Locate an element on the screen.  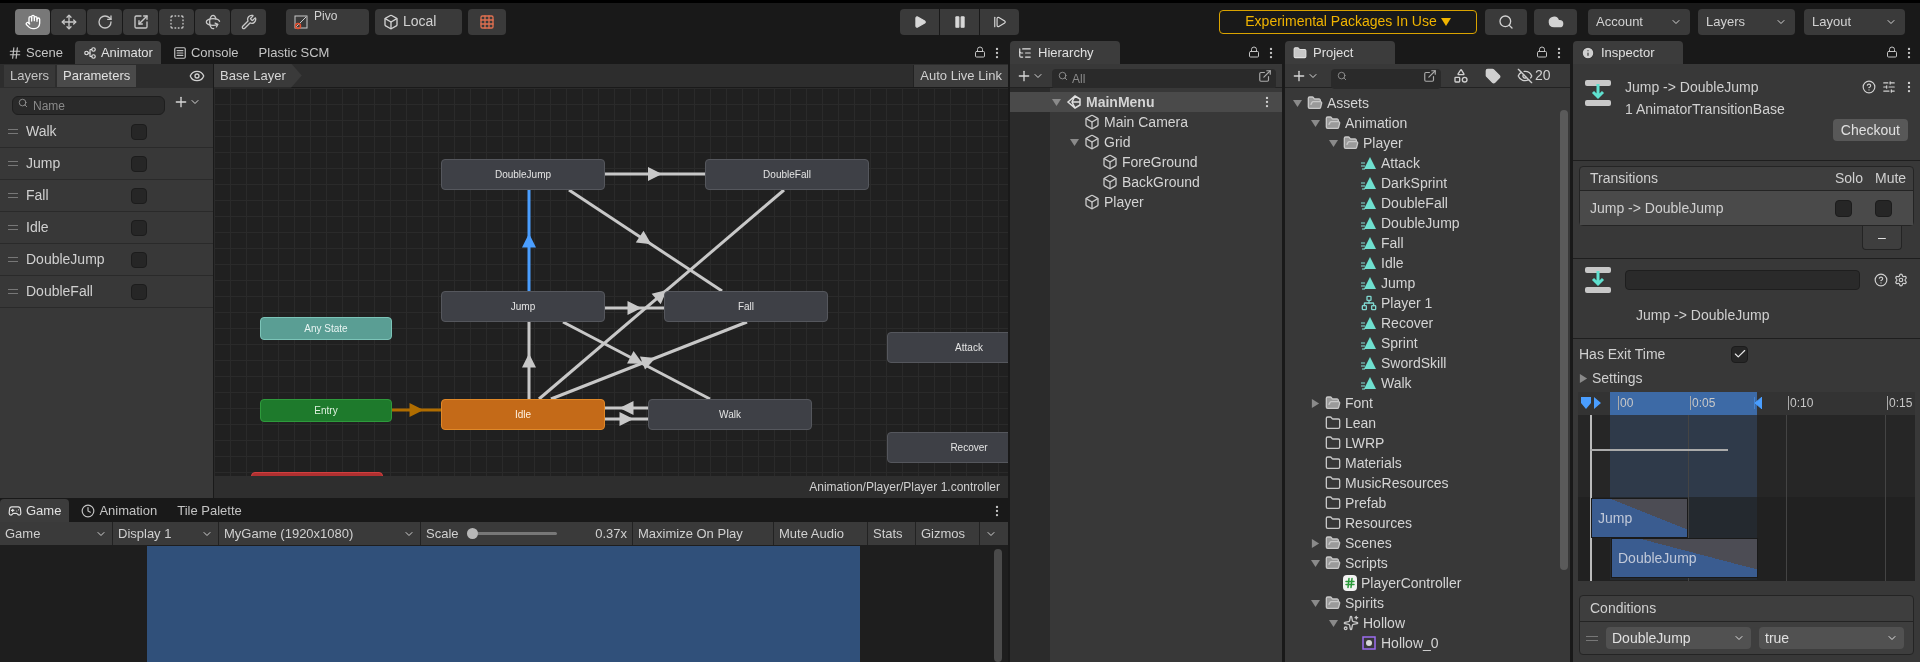
parameter-row: DoubleFall is located at coordinates (106, 292).